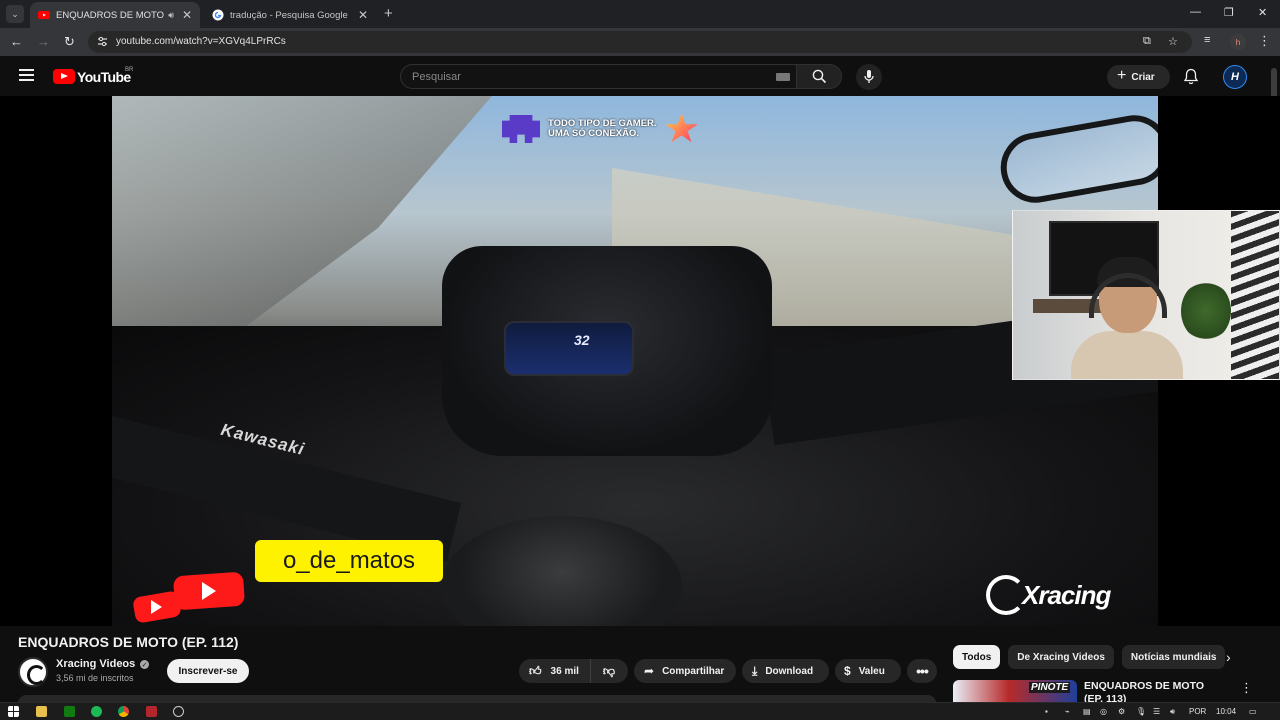  Describe the element at coordinates (1228, 657) in the screenshot. I see `chevron-right-icon: ›` at that location.